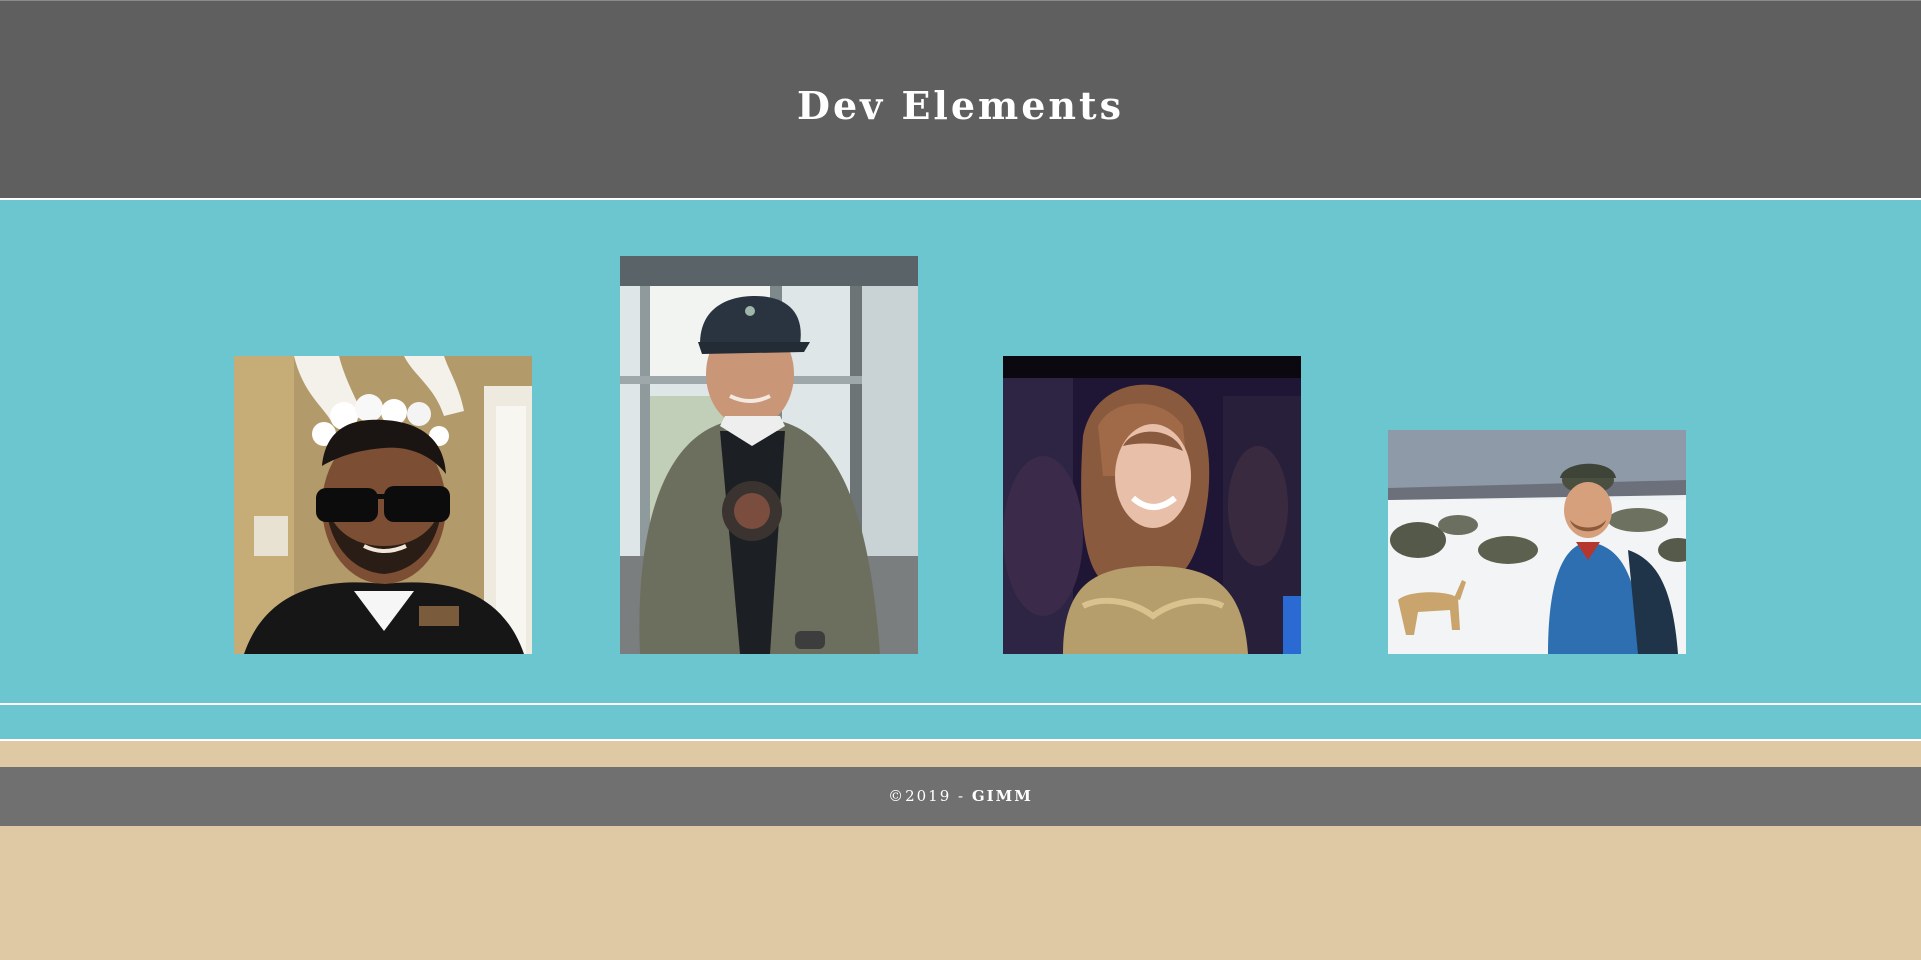 Image resolution: width=1921 pixels, height=960 pixels. I want to click on site-footer: ©2019 - GIMM, so click(960, 796).